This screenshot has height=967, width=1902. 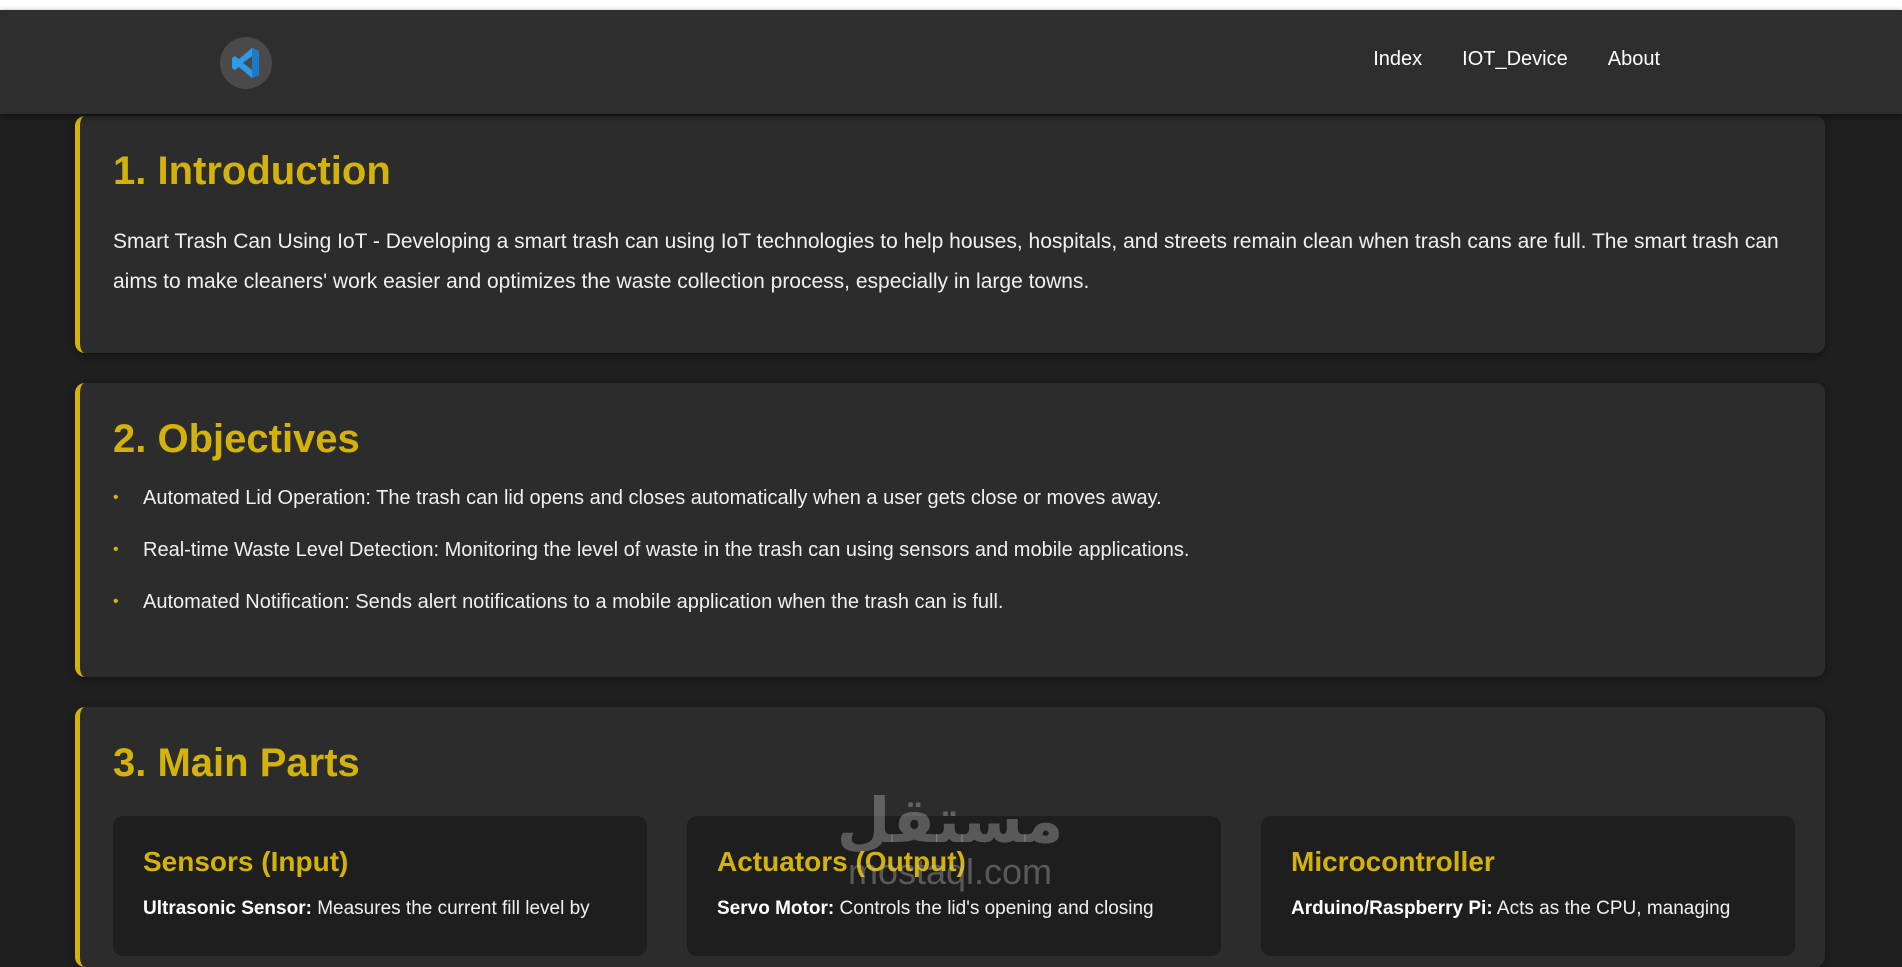 What do you see at coordinates (227, 908) in the screenshot?
I see `part-term: Ultrasonic Sensor:` at bounding box center [227, 908].